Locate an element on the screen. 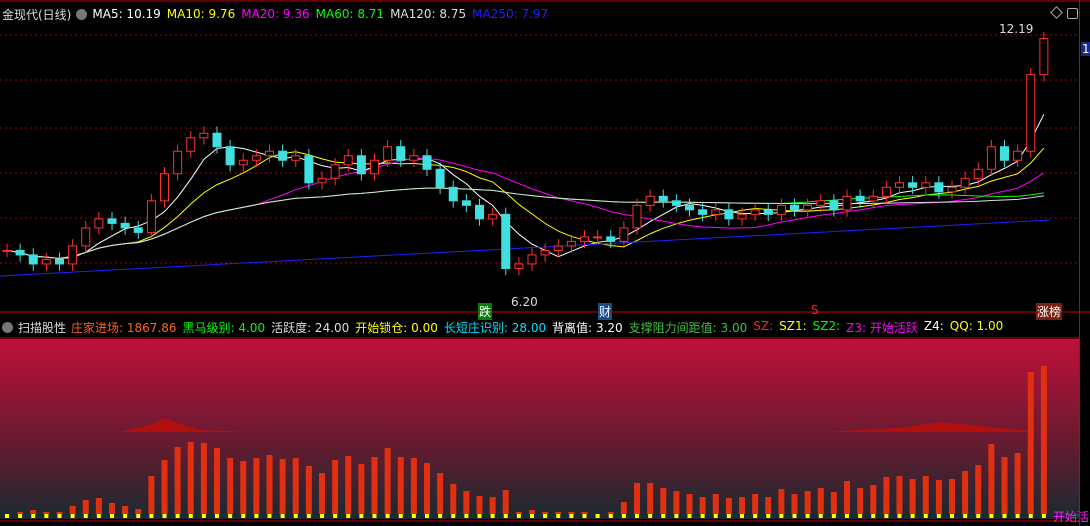 This screenshot has width=1090, height=526. ma-value: MA250: 7.97 is located at coordinates (510, 14).